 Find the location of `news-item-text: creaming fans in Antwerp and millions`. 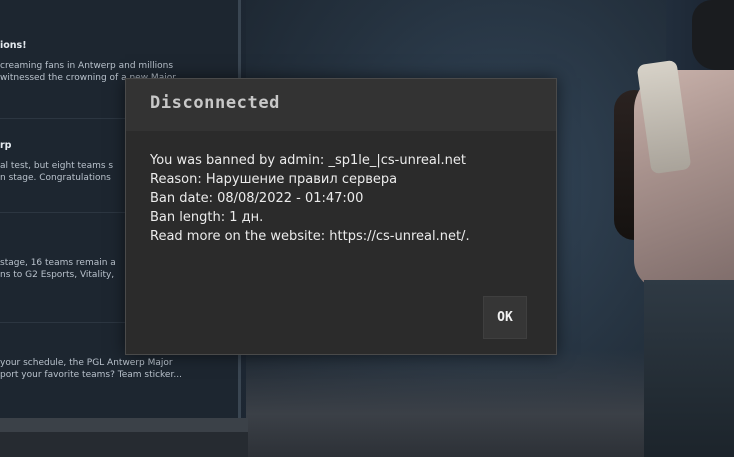

news-item-text: creaming fans in Antwerp and millions is located at coordinates (87, 66).